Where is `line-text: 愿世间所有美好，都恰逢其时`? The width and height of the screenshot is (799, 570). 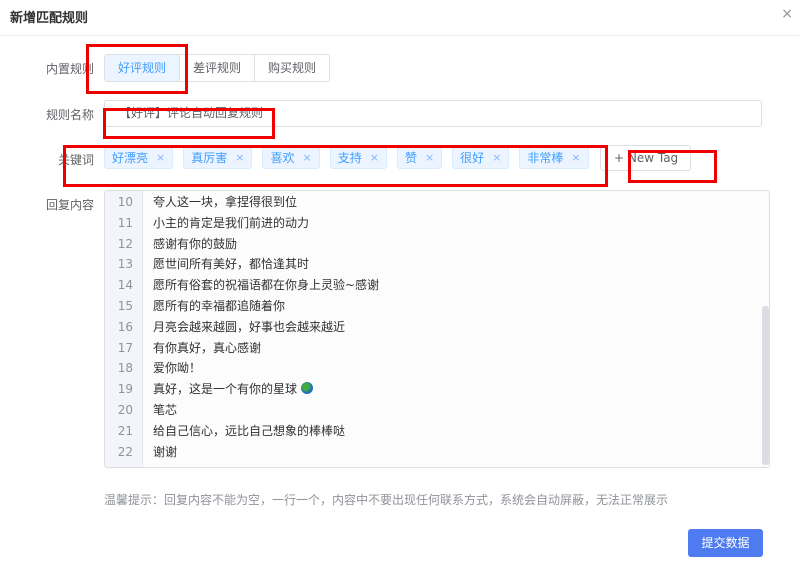 line-text: 愿世间所有美好，都恰逢其时 is located at coordinates (231, 264).